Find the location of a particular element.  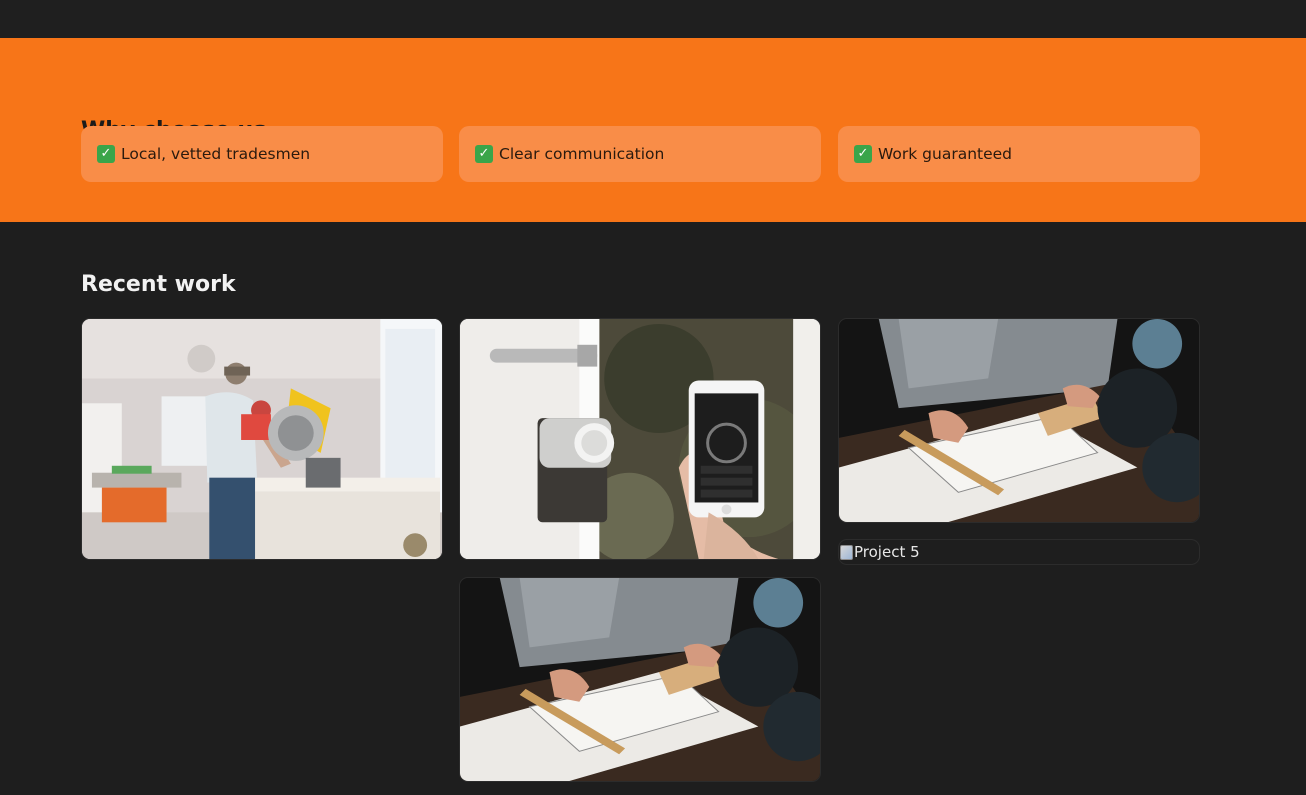

broken-image-icon is located at coordinates (846, 552).